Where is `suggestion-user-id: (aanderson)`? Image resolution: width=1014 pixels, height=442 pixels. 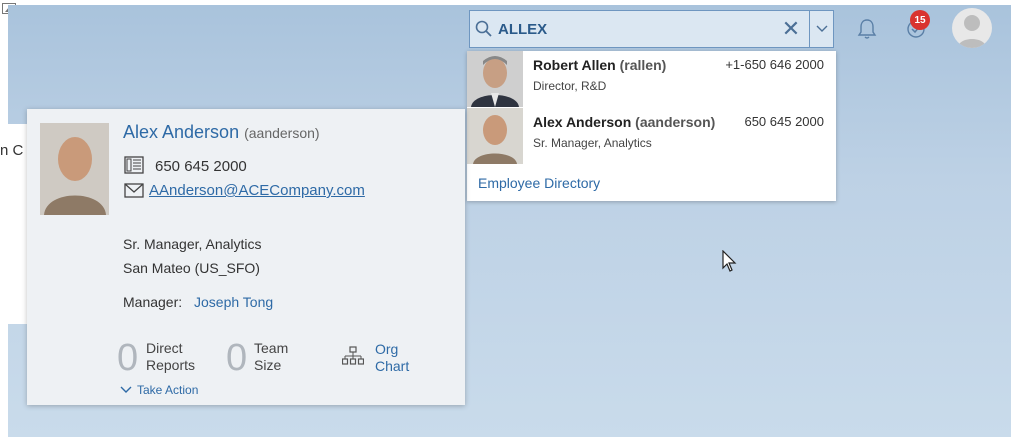
suggestion-user-id: (aanderson) is located at coordinates (675, 122).